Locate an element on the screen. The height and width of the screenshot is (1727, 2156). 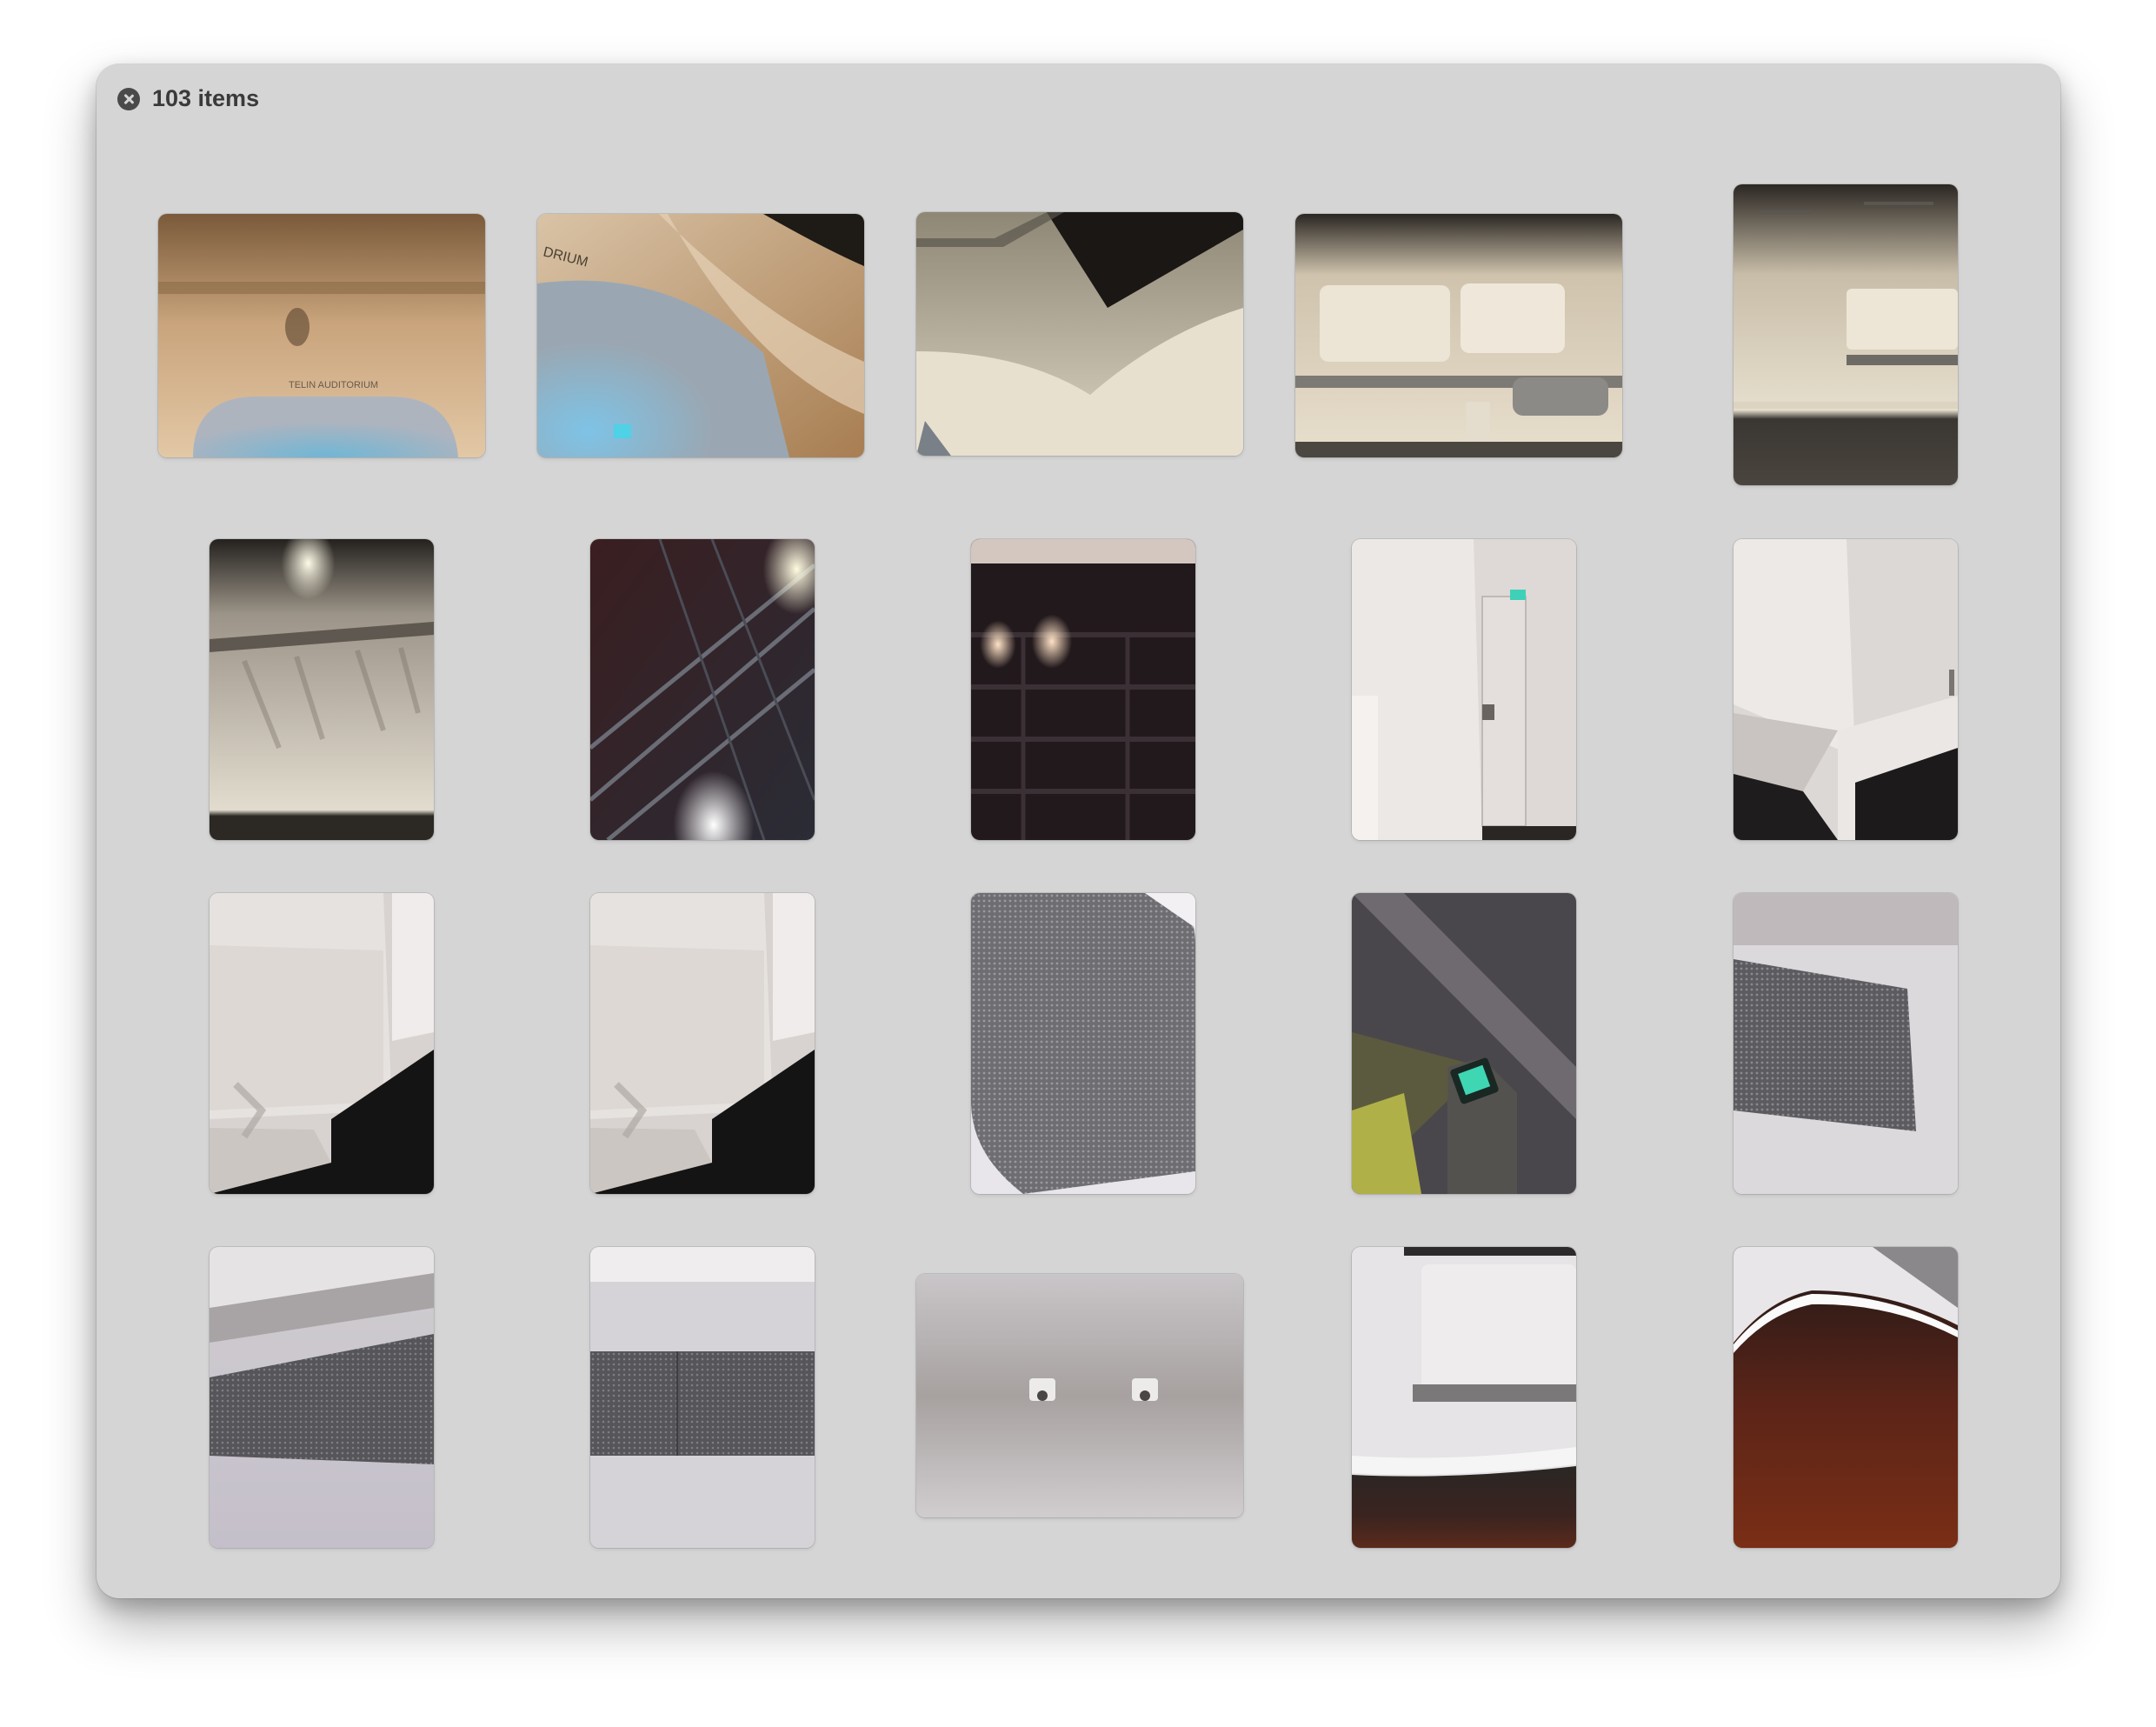
auditorium-caption: TELIN AUDITORIUM is located at coordinates (333, 385).